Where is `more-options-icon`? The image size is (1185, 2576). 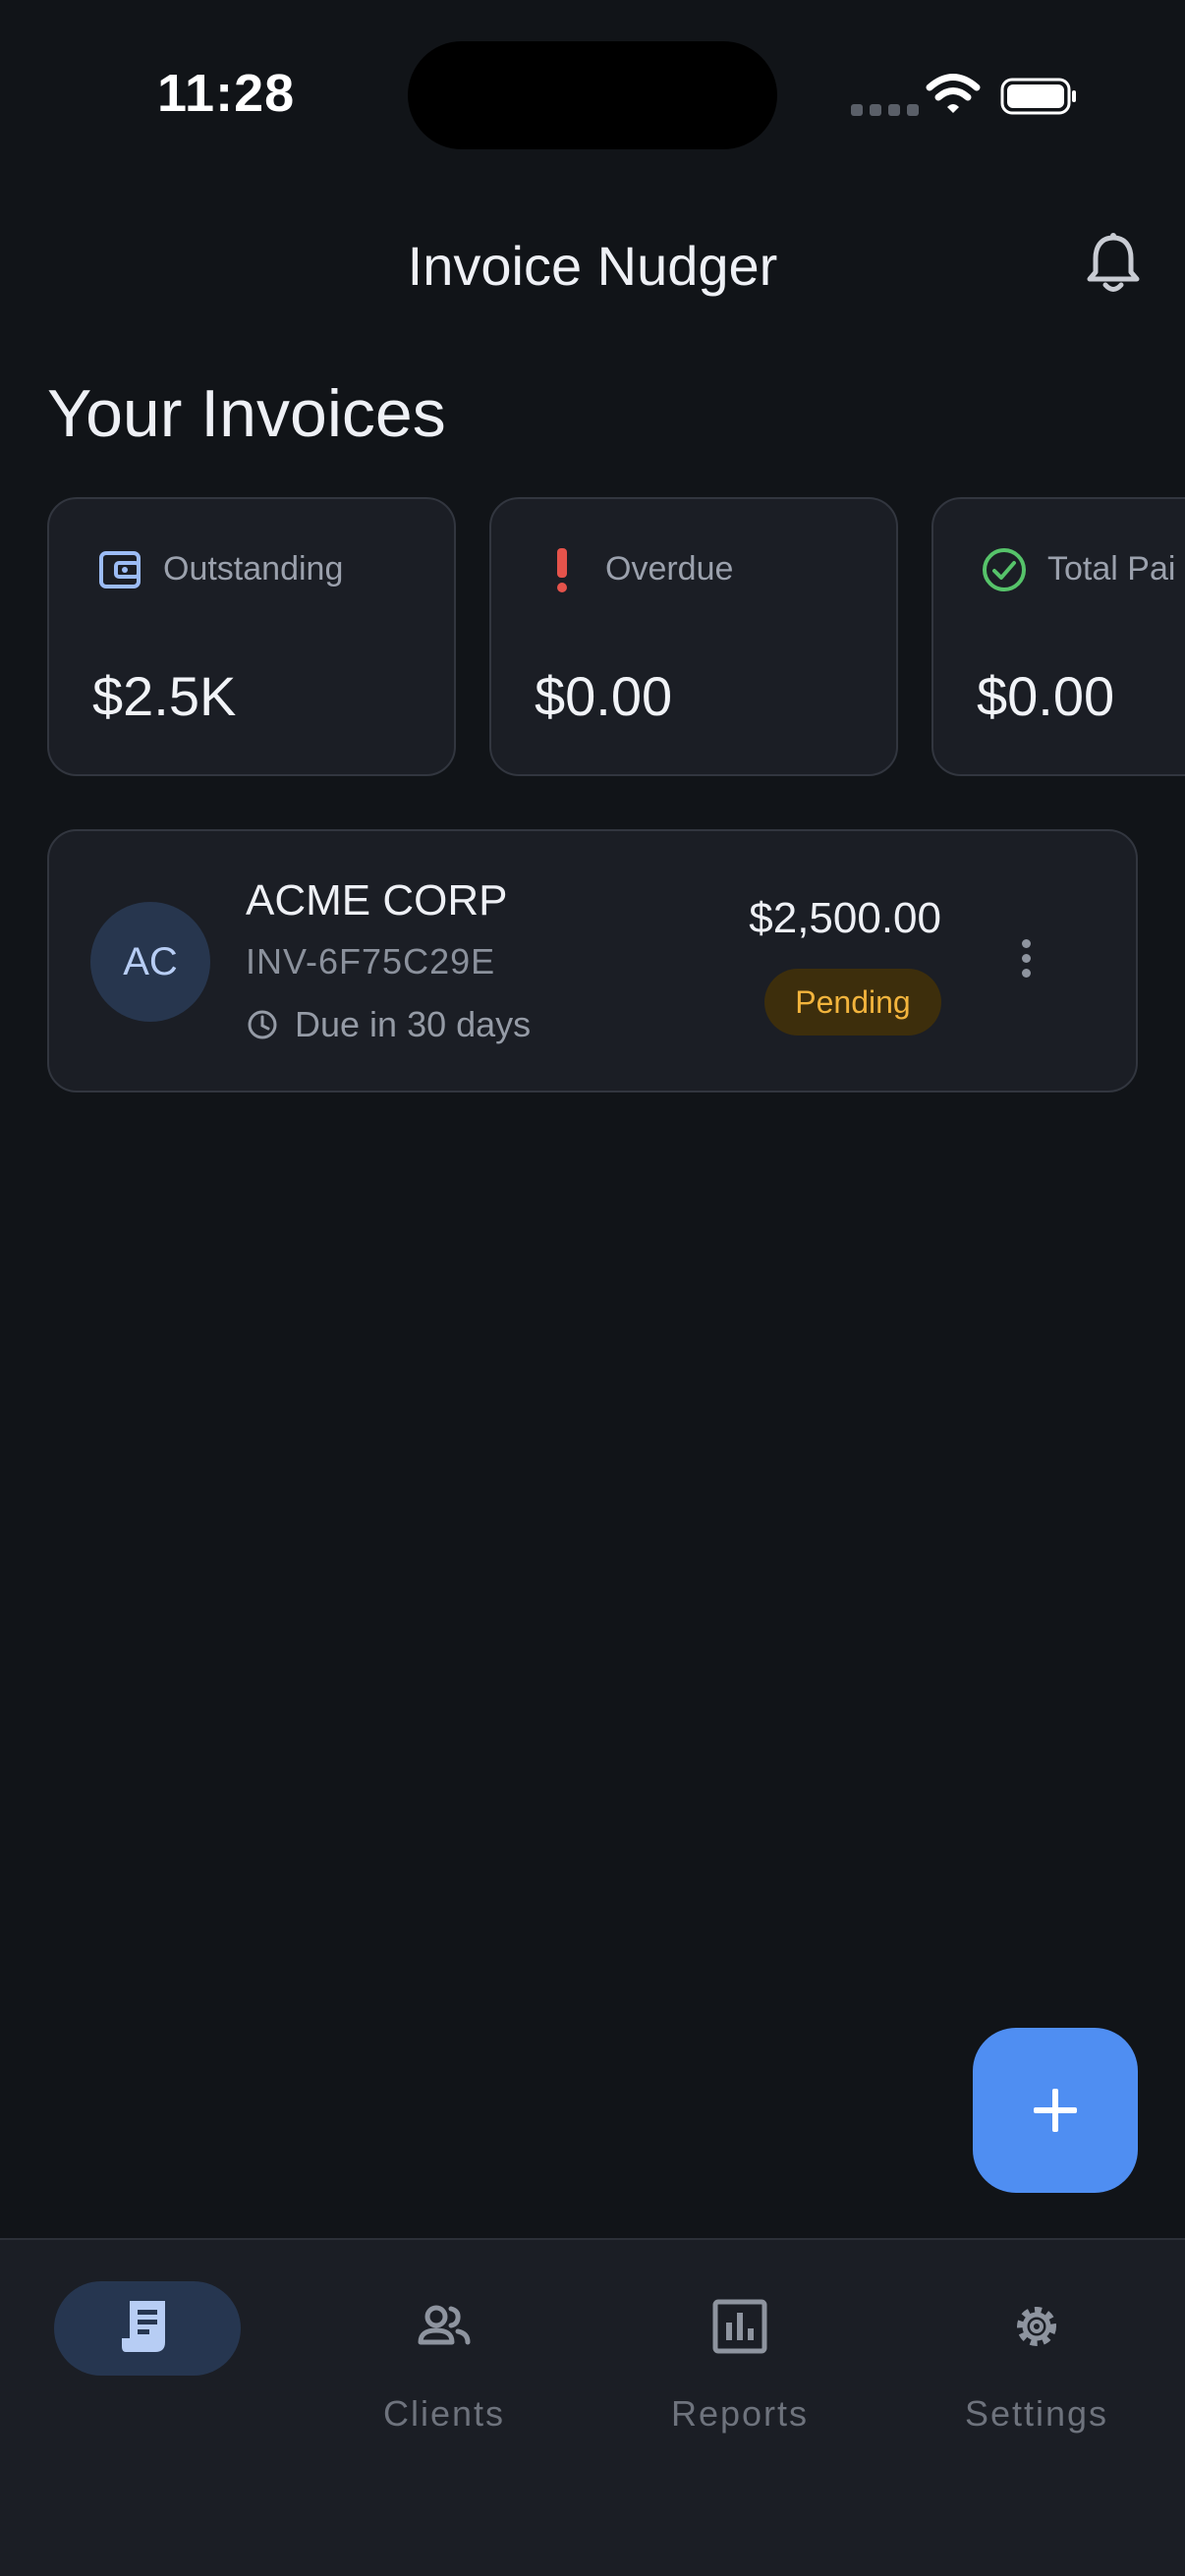
more-options-icon is located at coordinates (1026, 962).